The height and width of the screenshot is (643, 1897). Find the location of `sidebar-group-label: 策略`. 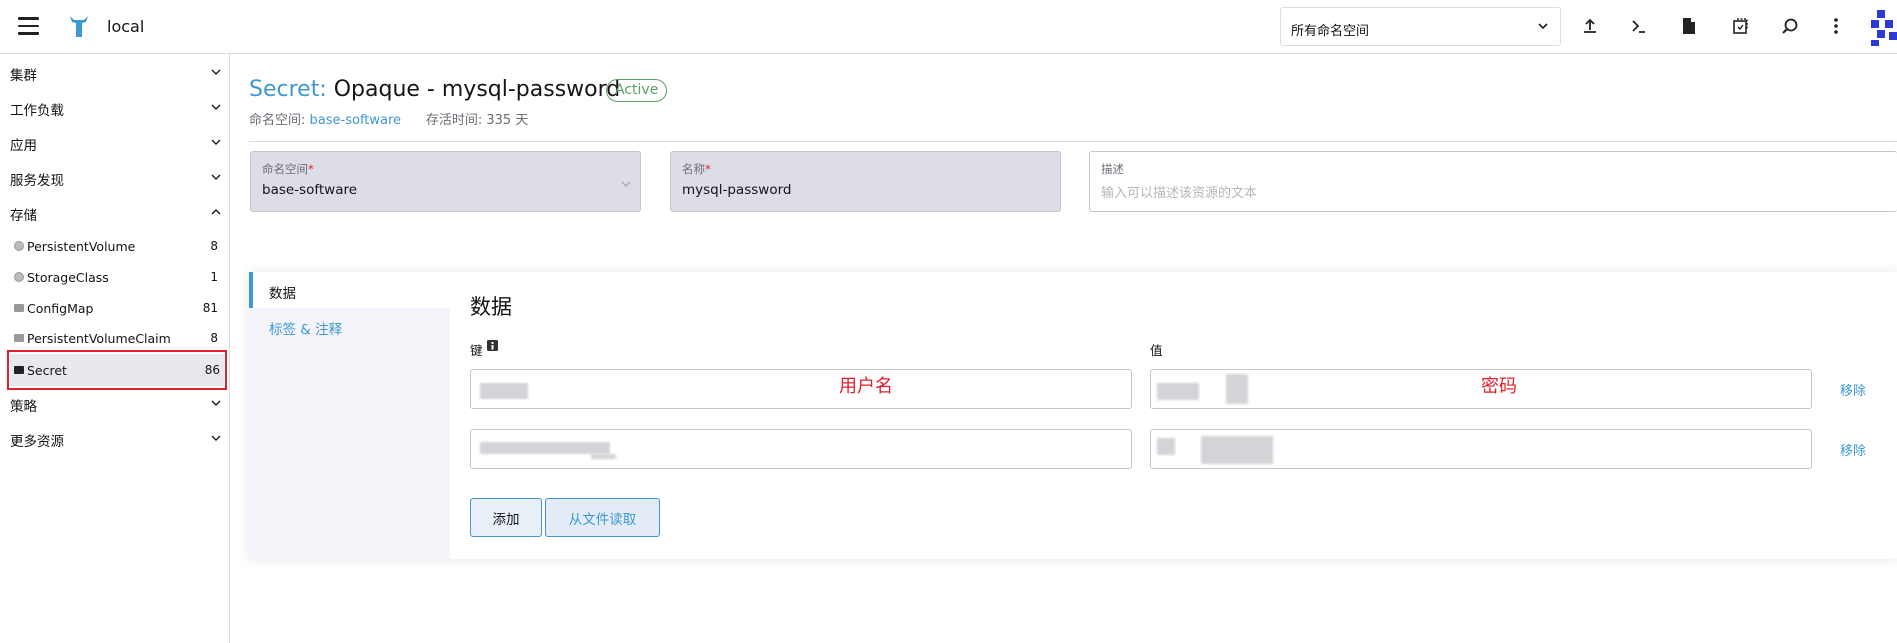

sidebar-group-label: 策略 is located at coordinates (23, 407).